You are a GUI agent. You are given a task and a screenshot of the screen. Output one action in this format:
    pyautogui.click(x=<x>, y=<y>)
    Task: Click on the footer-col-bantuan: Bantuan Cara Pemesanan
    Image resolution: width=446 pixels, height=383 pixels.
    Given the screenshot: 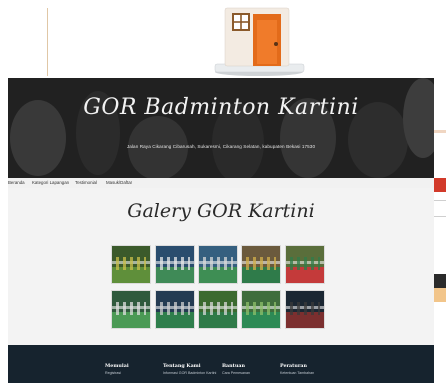 What is the action you would take?
    pyautogui.click(x=236, y=369)
    